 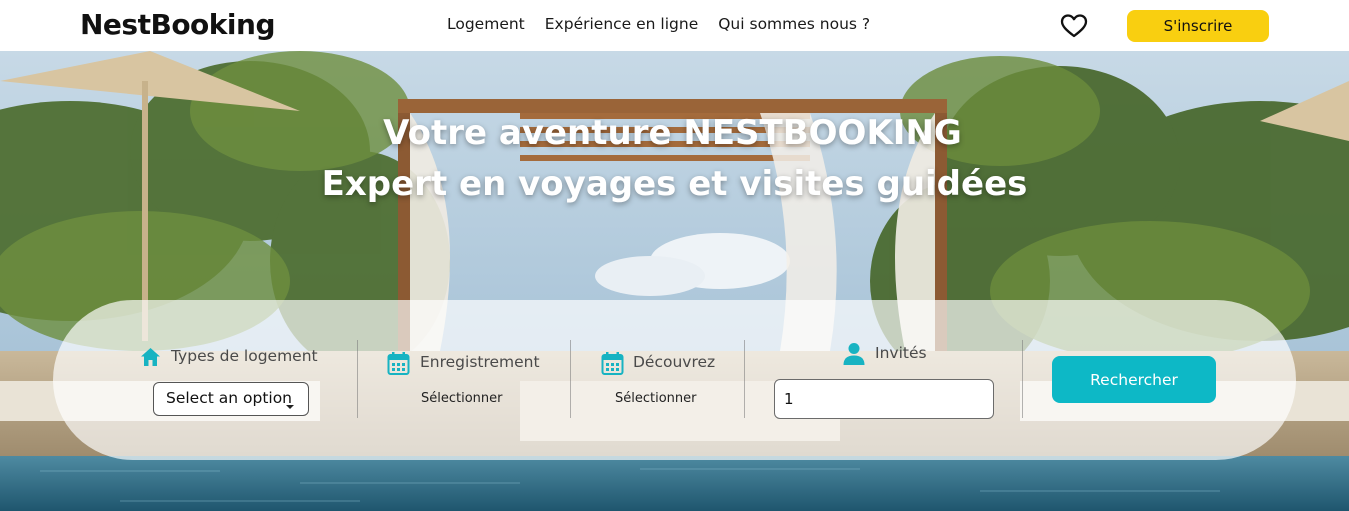 I want to click on discover-value: Sélectionner, so click(x=656, y=398).